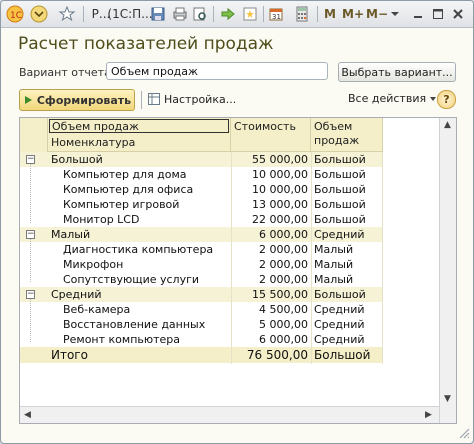 The width and height of the screenshot is (474, 444). Describe the element at coordinates (201, 219) in the screenshot. I see `table-row: Монитор LCD 22 000,00 Большой` at that location.